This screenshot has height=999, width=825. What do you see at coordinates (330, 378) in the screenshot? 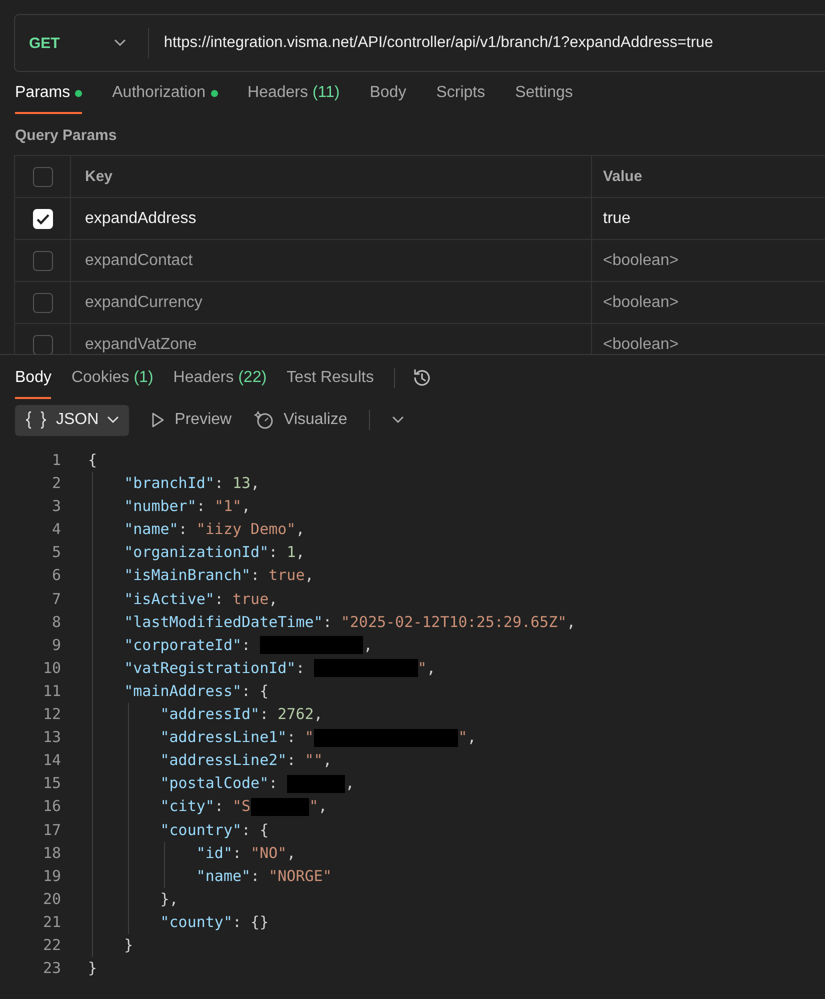
I see `response-tab: Test Results` at bounding box center [330, 378].